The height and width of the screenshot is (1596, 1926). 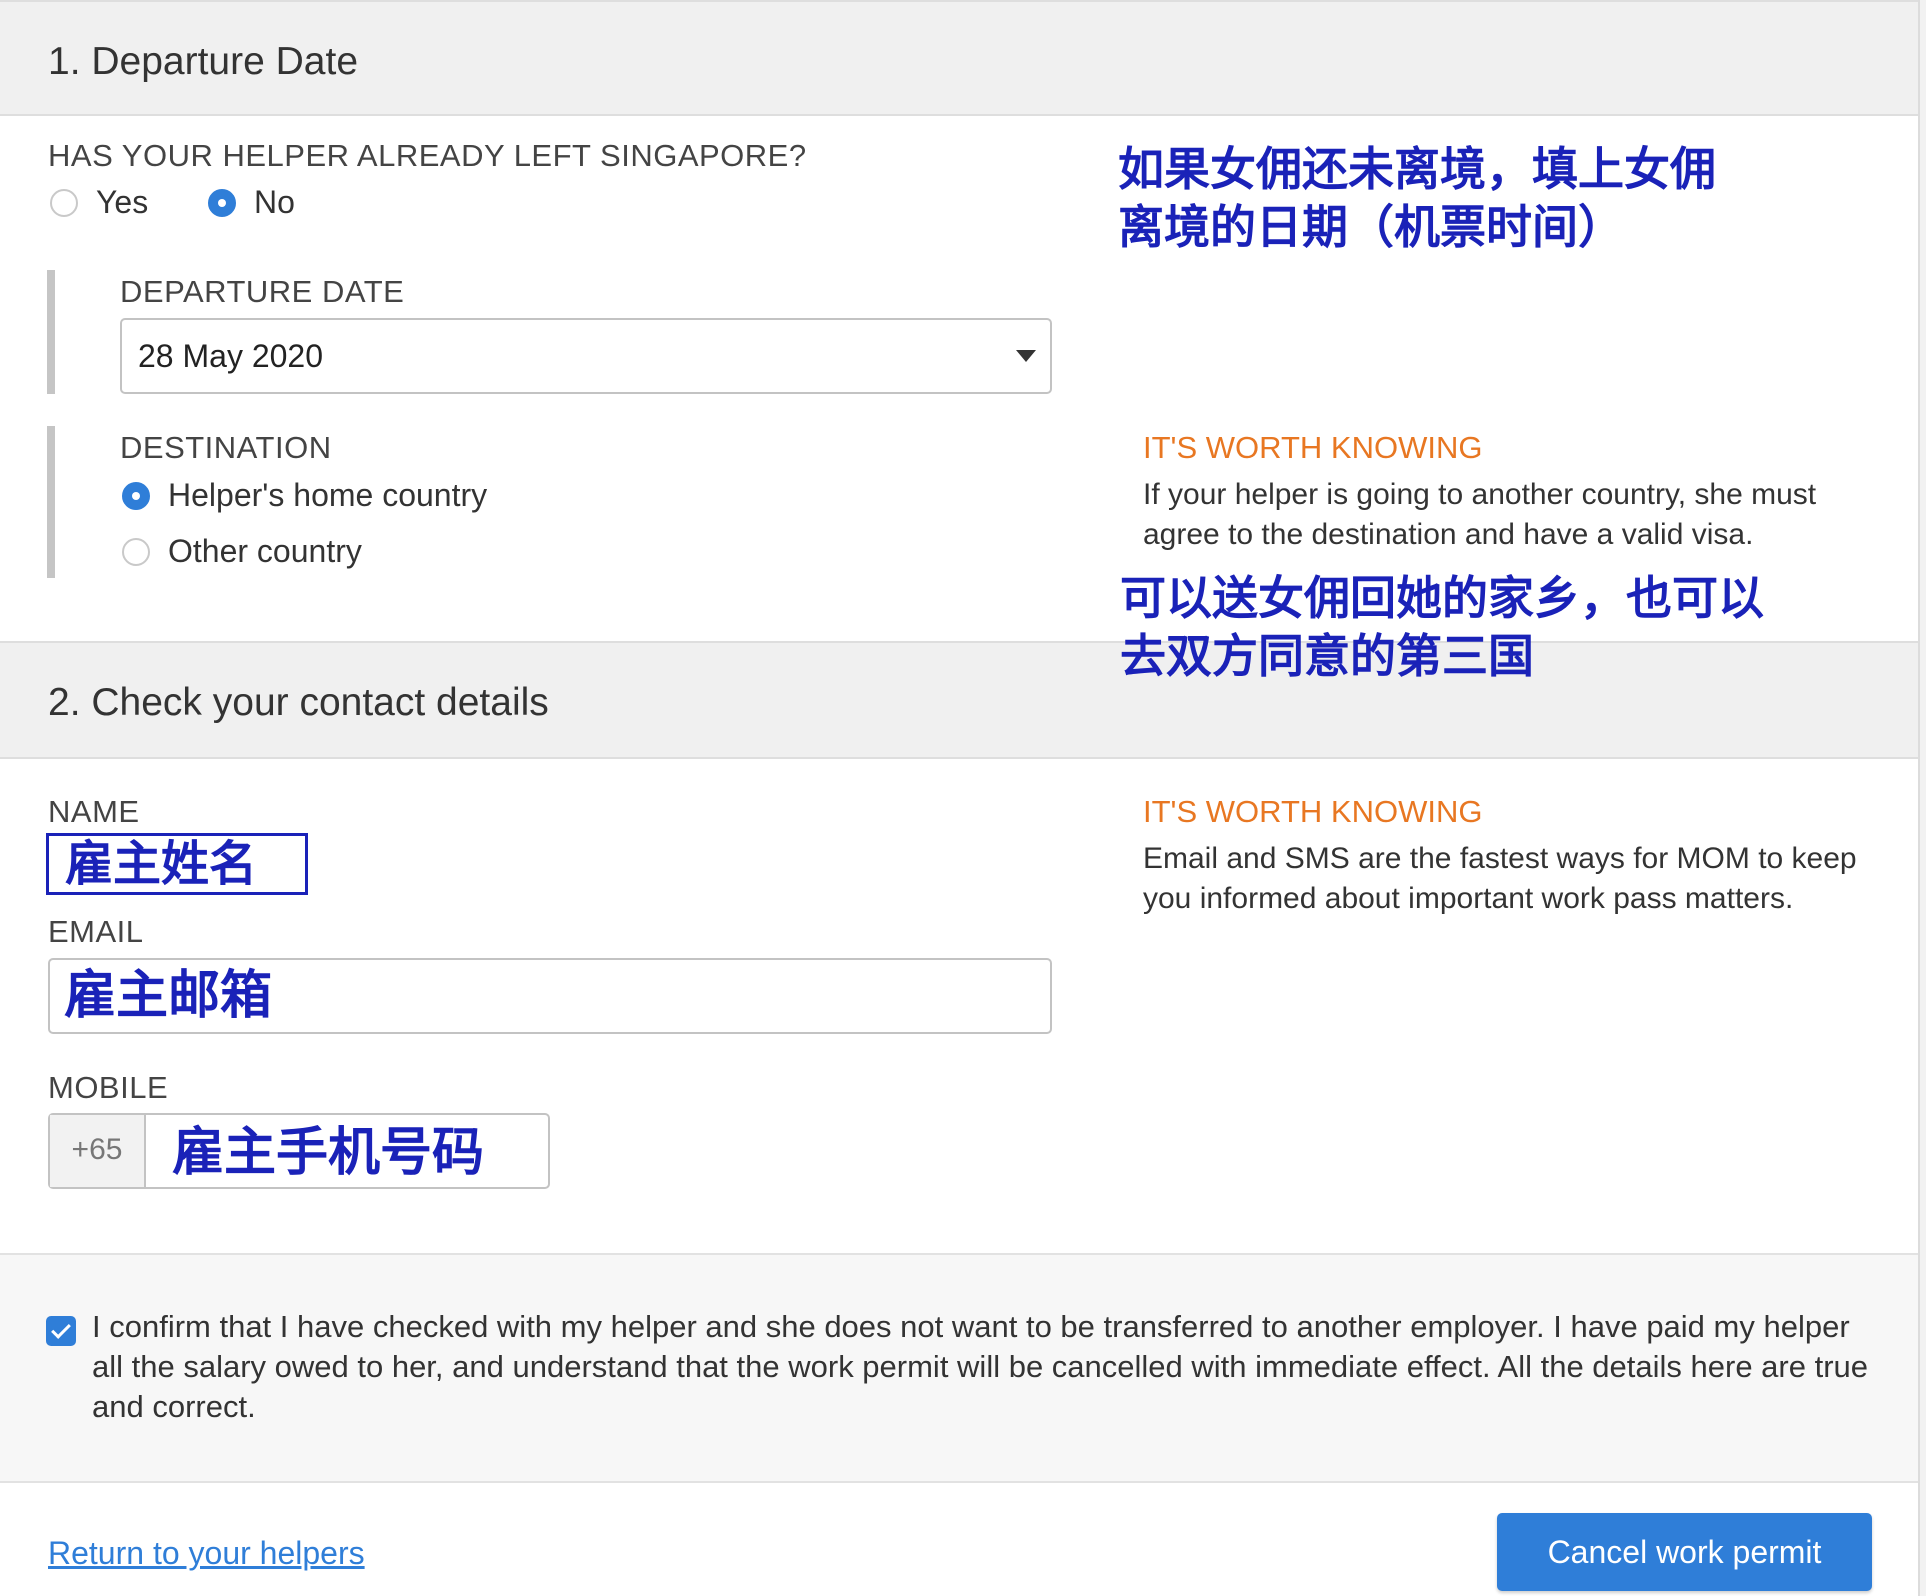 What do you see at coordinates (64, 61) in the screenshot?
I see `section-number: 1.` at bounding box center [64, 61].